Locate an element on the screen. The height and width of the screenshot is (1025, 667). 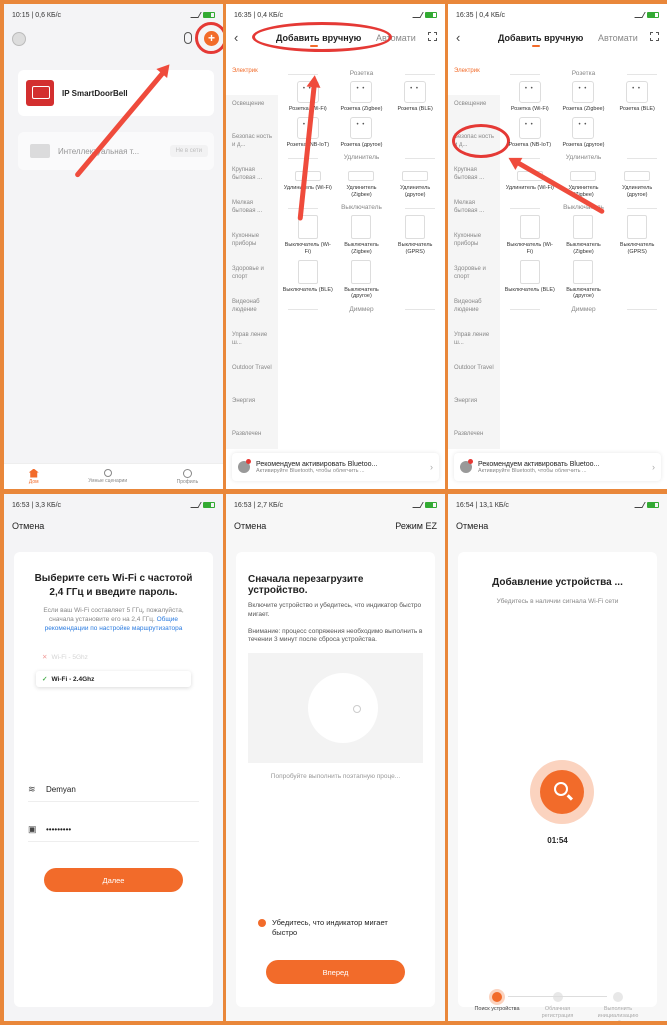
section-header: Удлинитель is located at coordinates (583, 157).